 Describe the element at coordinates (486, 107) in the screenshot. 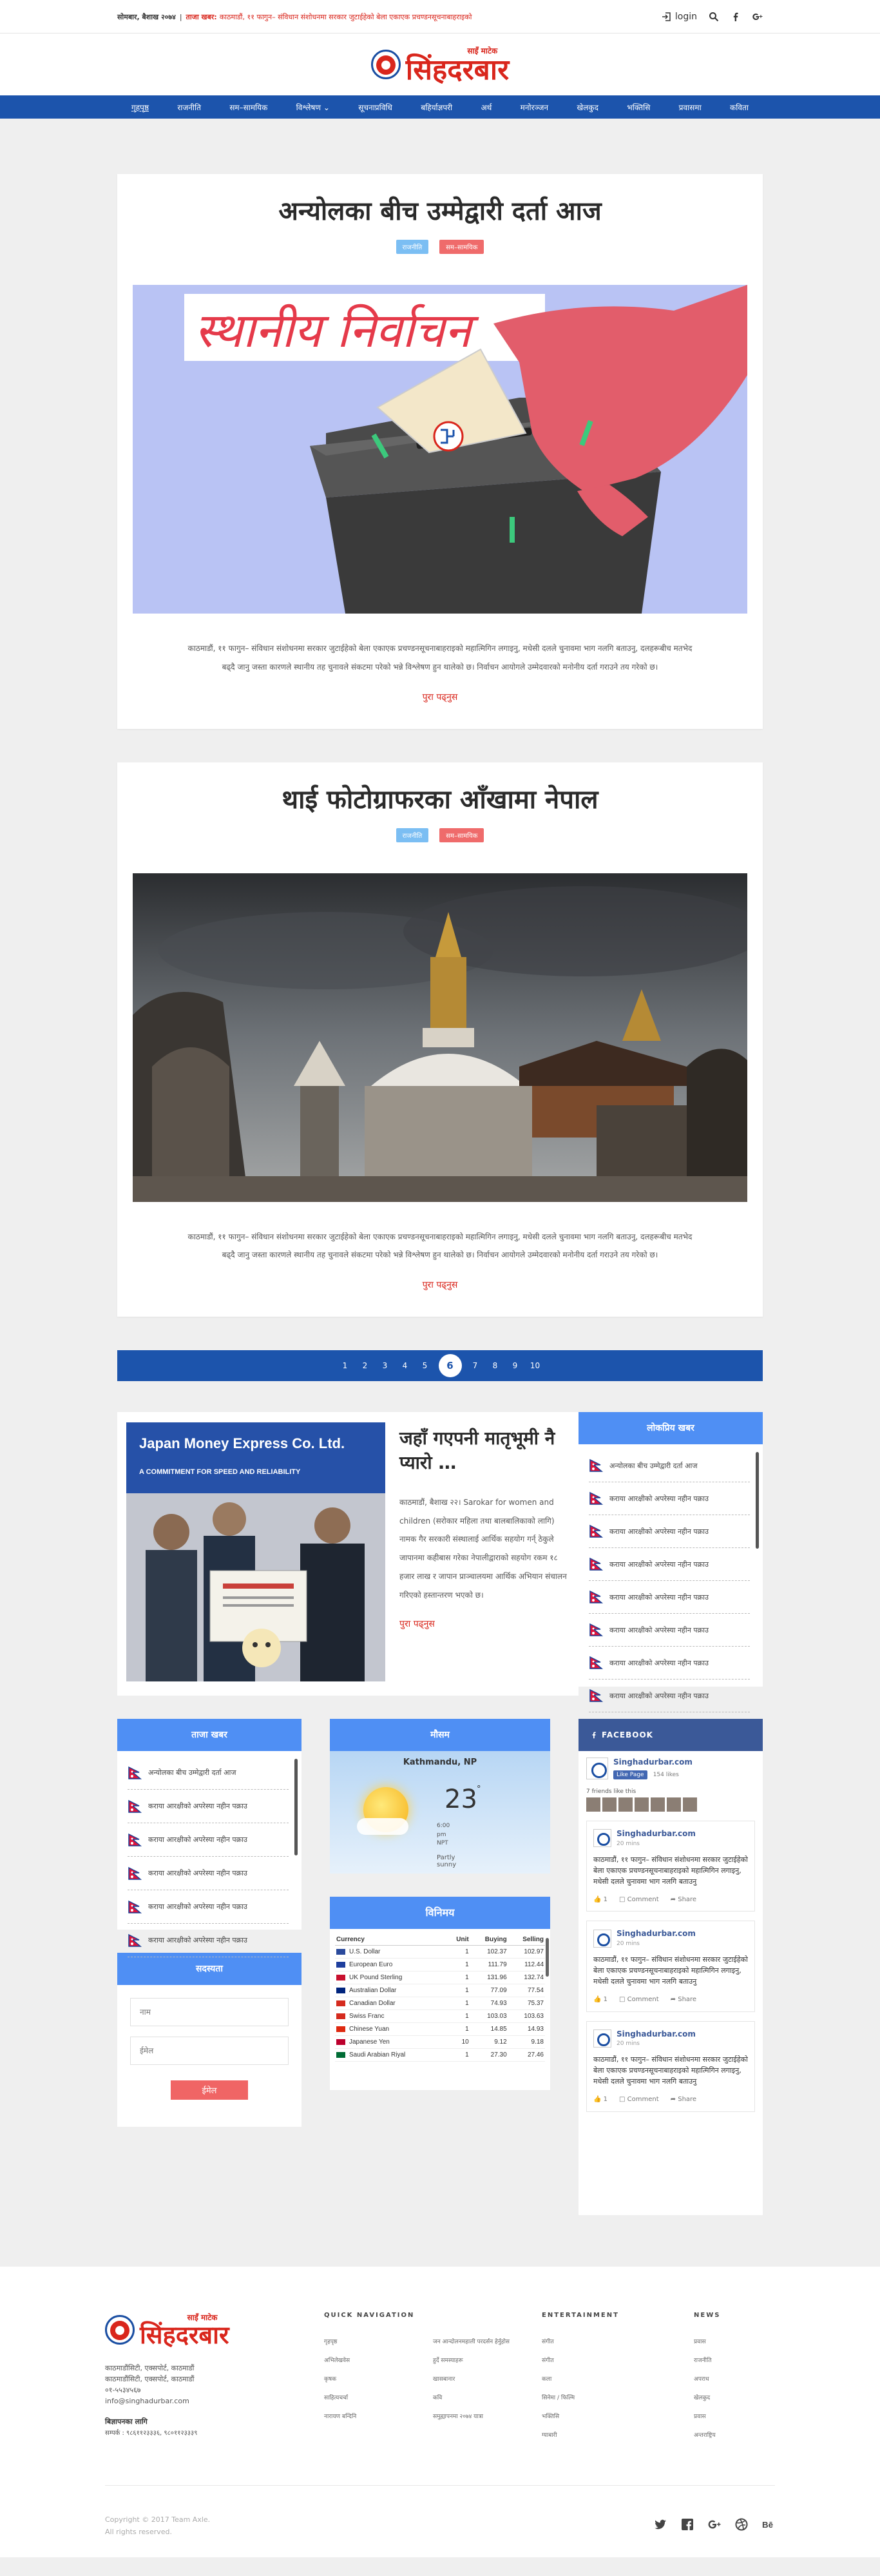

I see `nav-item: अर्थ` at that location.